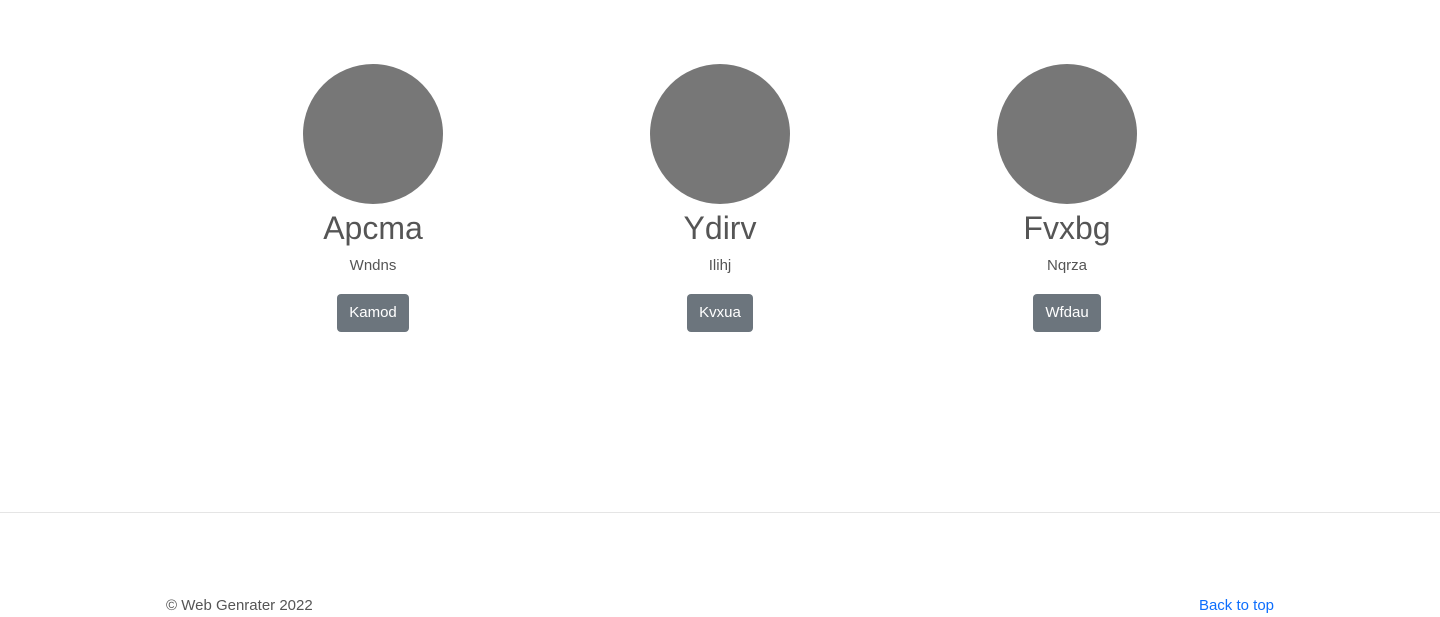  Describe the element at coordinates (1066, 265) in the screenshot. I see `profile-subtitle: Nqrza` at that location.